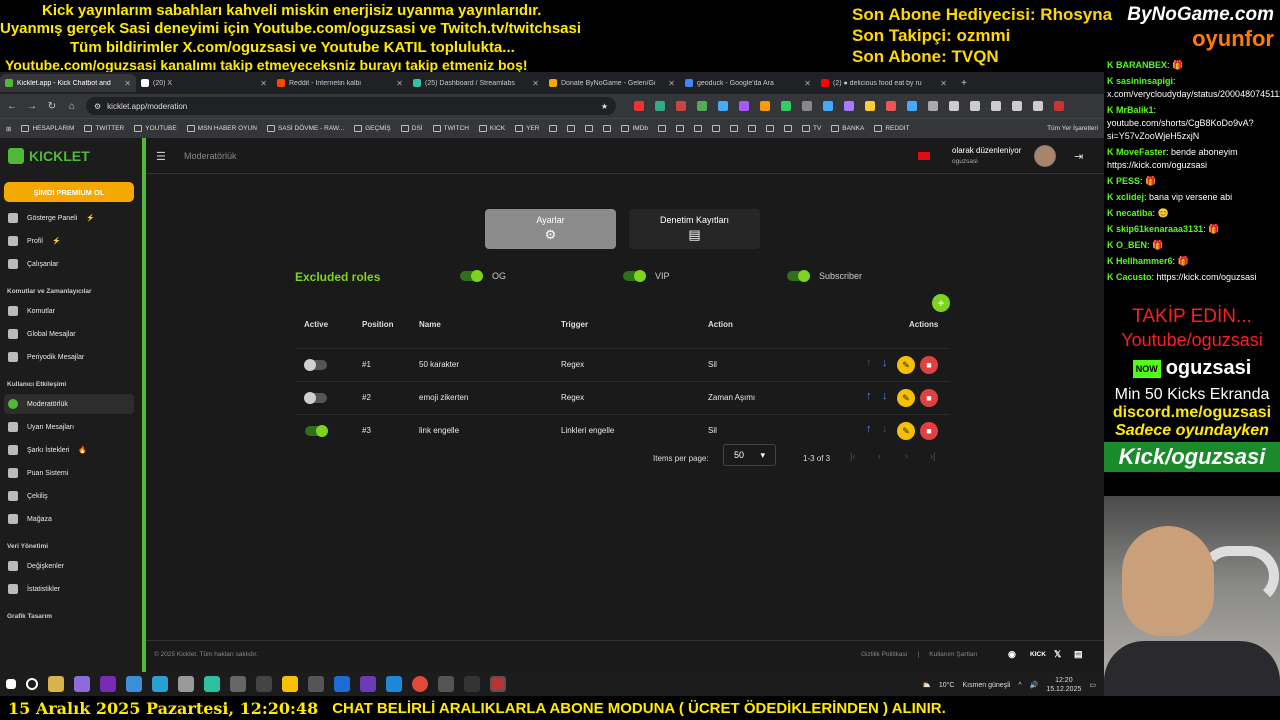 This screenshot has height=720, width=1280. What do you see at coordinates (879, 456) in the screenshot?
I see `prev-page-icon: ‹` at bounding box center [879, 456].